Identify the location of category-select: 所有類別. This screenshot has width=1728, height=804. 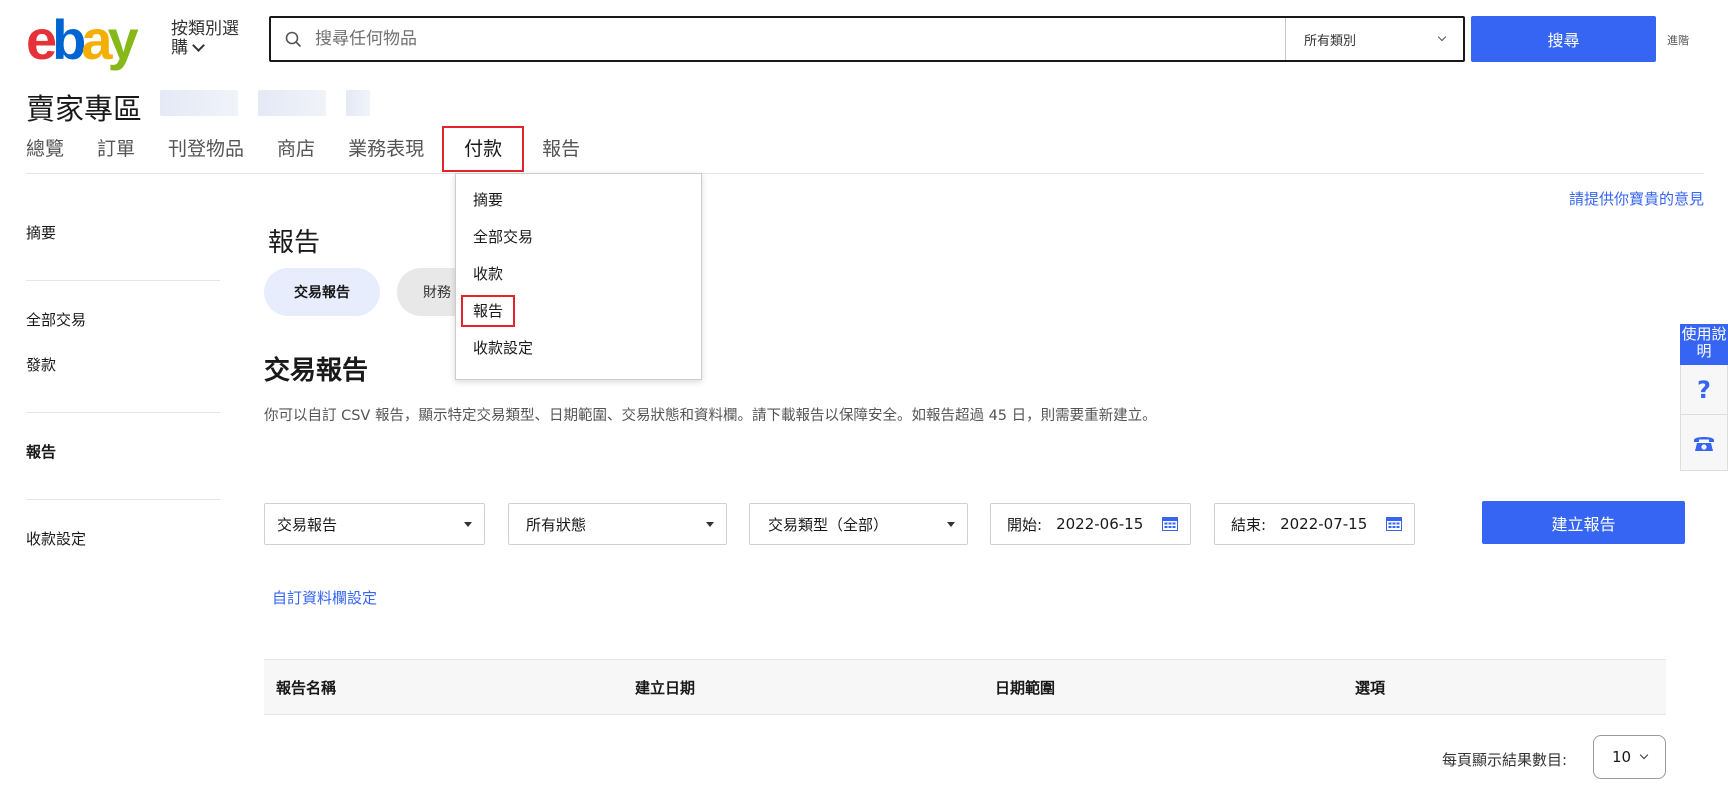
(1374, 39).